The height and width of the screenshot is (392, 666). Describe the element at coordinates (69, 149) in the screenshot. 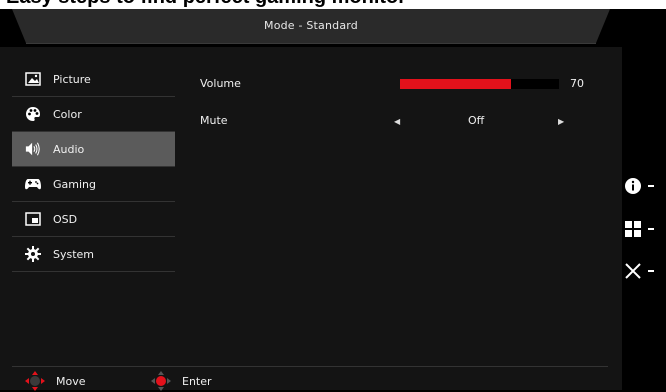

I see `sidebar-item-label: Audio` at that location.